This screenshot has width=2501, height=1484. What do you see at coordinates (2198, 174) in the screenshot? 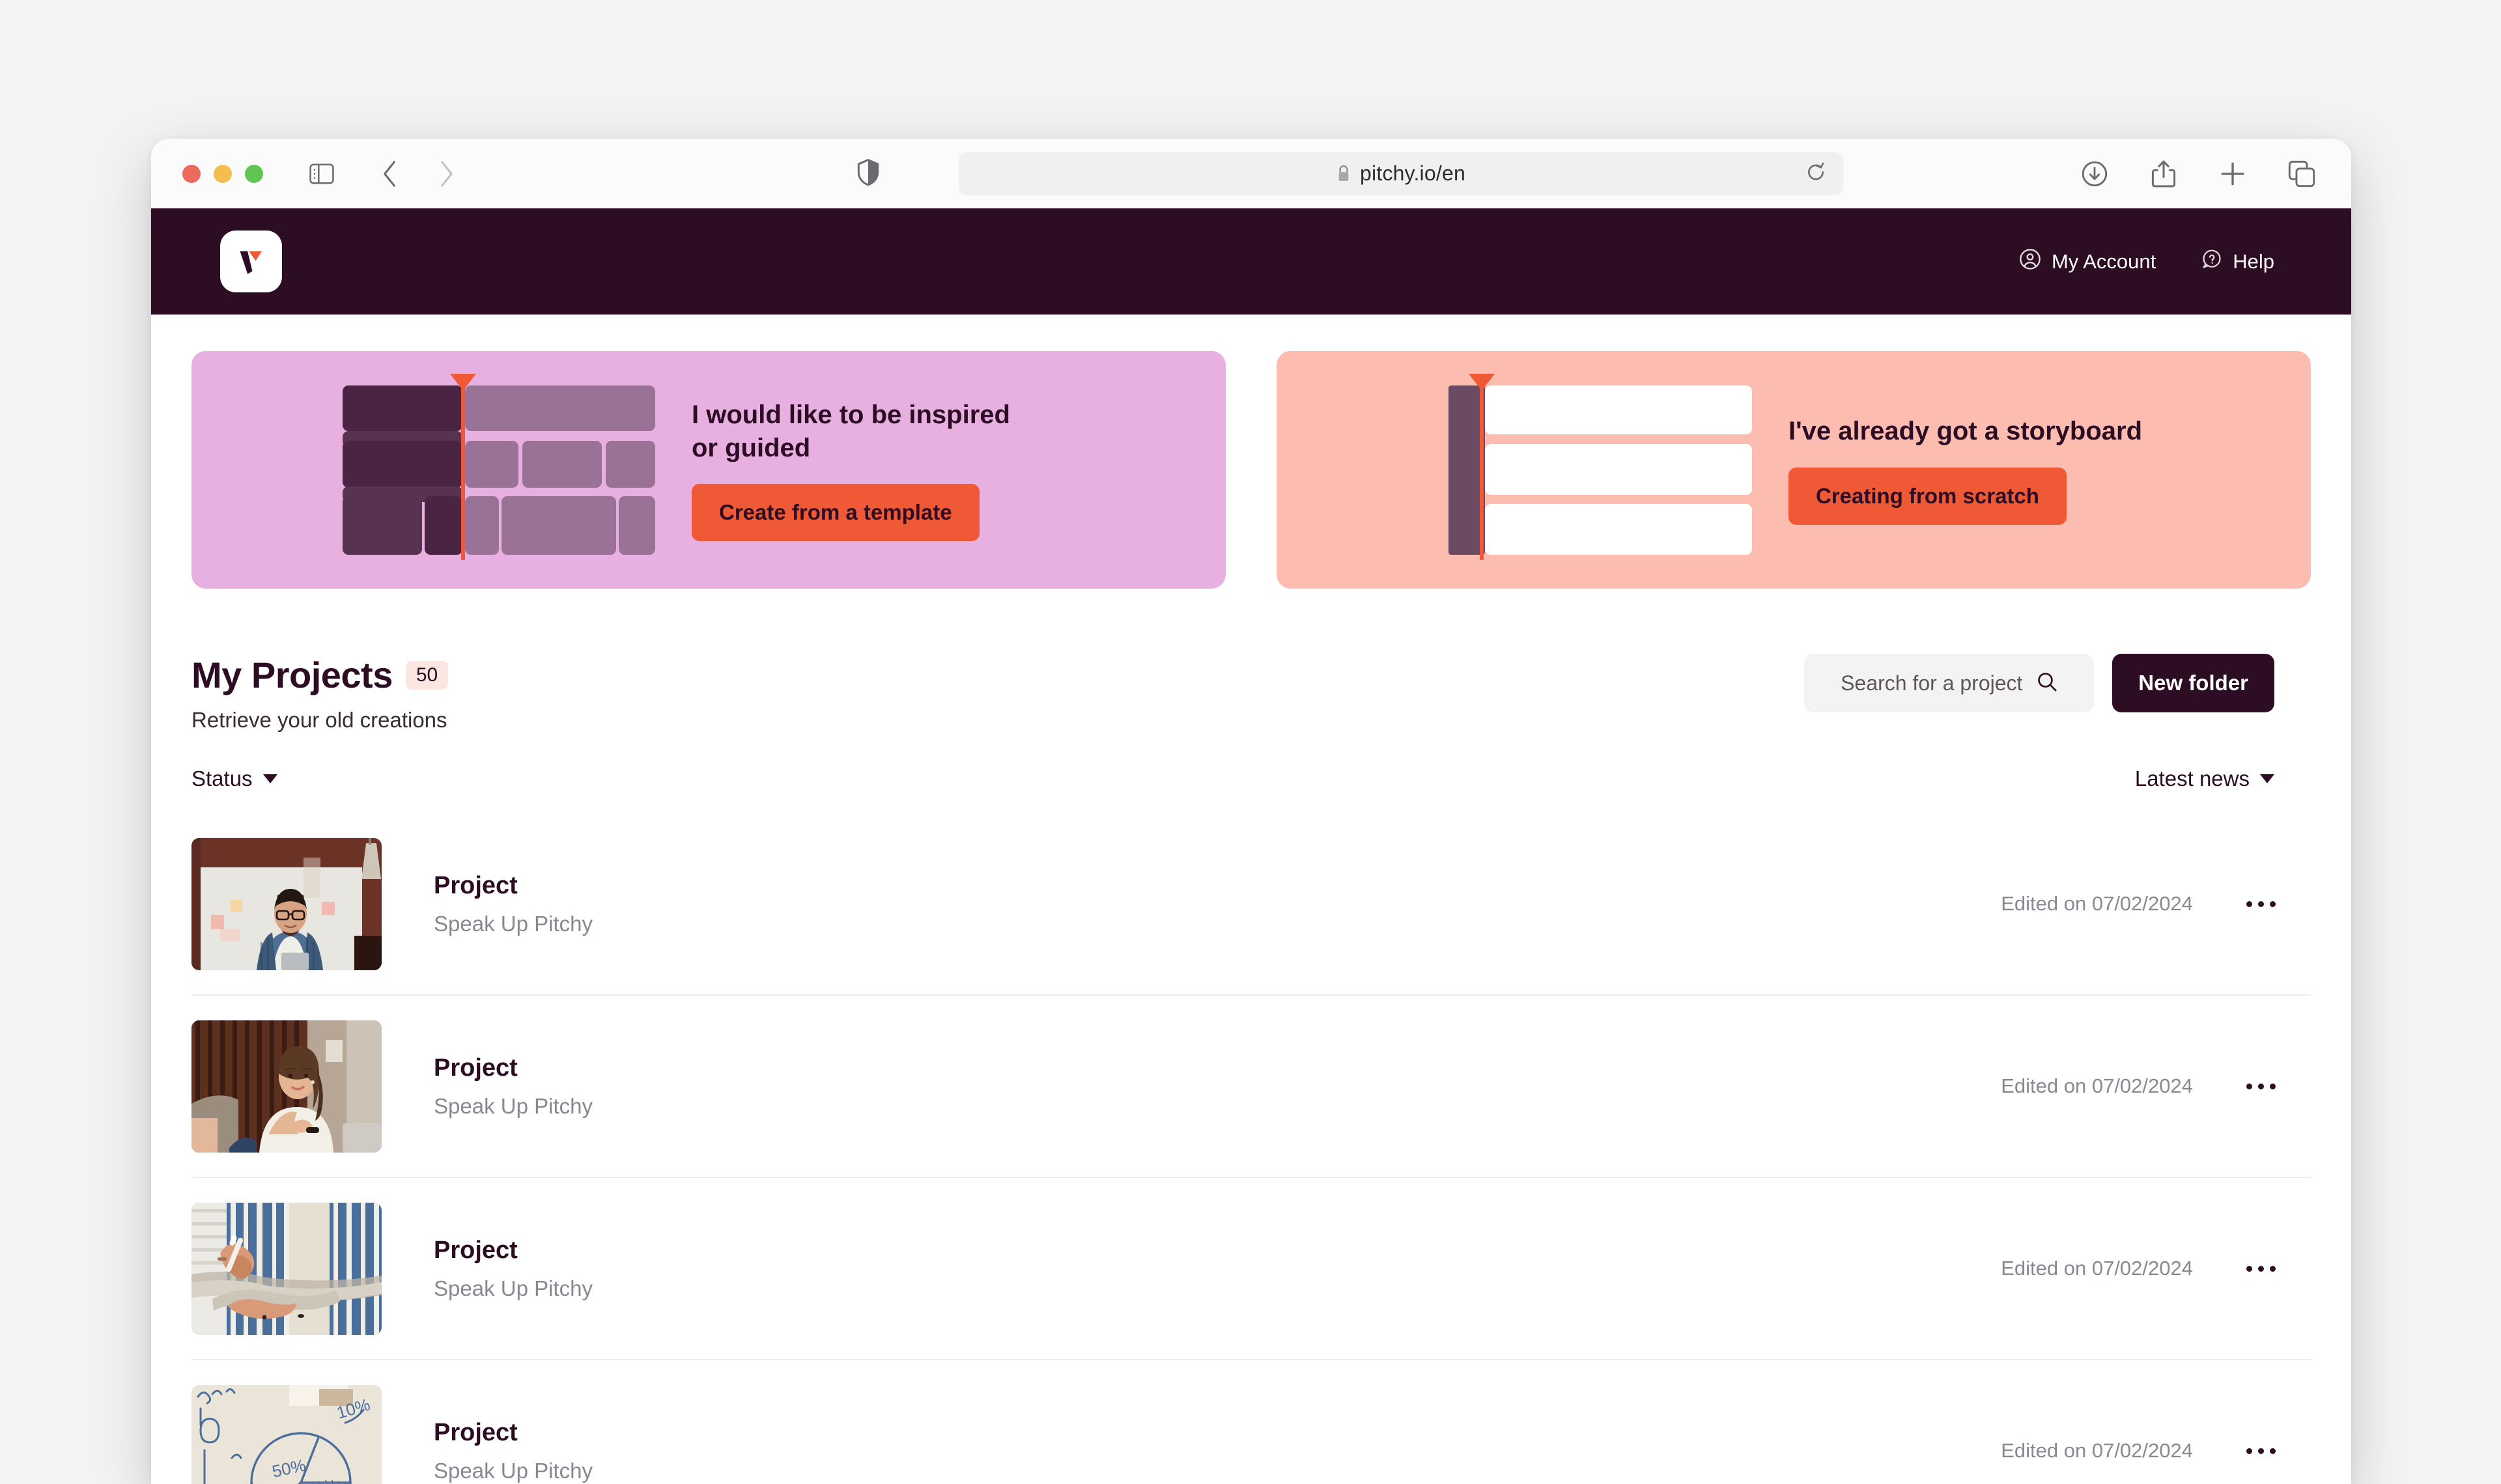
I see `toolbar-right-actions` at bounding box center [2198, 174].